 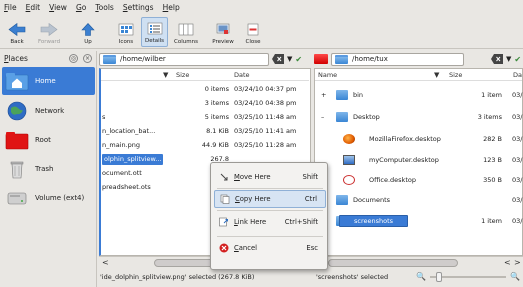 I want to click on menu-edit: Edit, so click(x=33, y=7).